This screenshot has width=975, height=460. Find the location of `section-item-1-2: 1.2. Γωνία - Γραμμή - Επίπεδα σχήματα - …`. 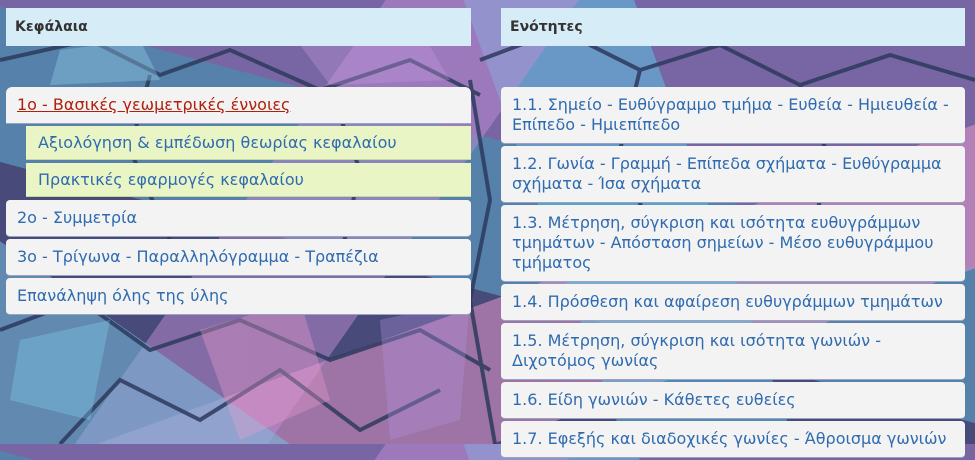

section-item-1-2: 1.2. Γωνία - Γραμμή - Επίπεδα σχήματα - … is located at coordinates (733, 174).